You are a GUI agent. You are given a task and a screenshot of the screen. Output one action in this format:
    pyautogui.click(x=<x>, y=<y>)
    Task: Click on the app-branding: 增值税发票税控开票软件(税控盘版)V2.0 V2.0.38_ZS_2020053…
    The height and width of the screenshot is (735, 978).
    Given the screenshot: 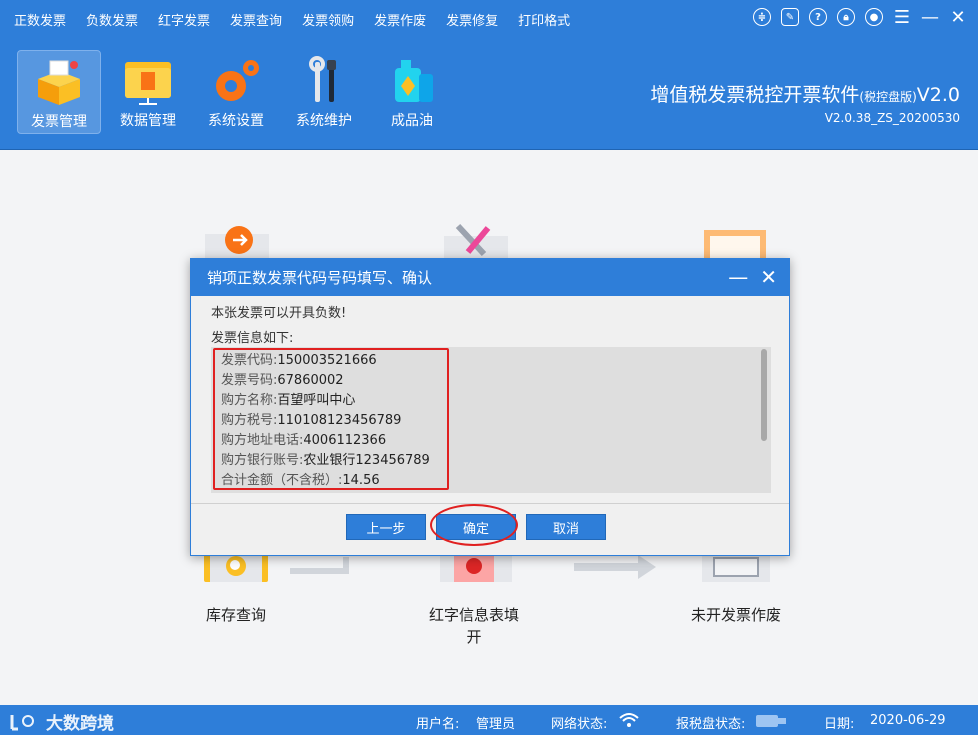 What is the action you would take?
    pyautogui.click(x=805, y=102)
    